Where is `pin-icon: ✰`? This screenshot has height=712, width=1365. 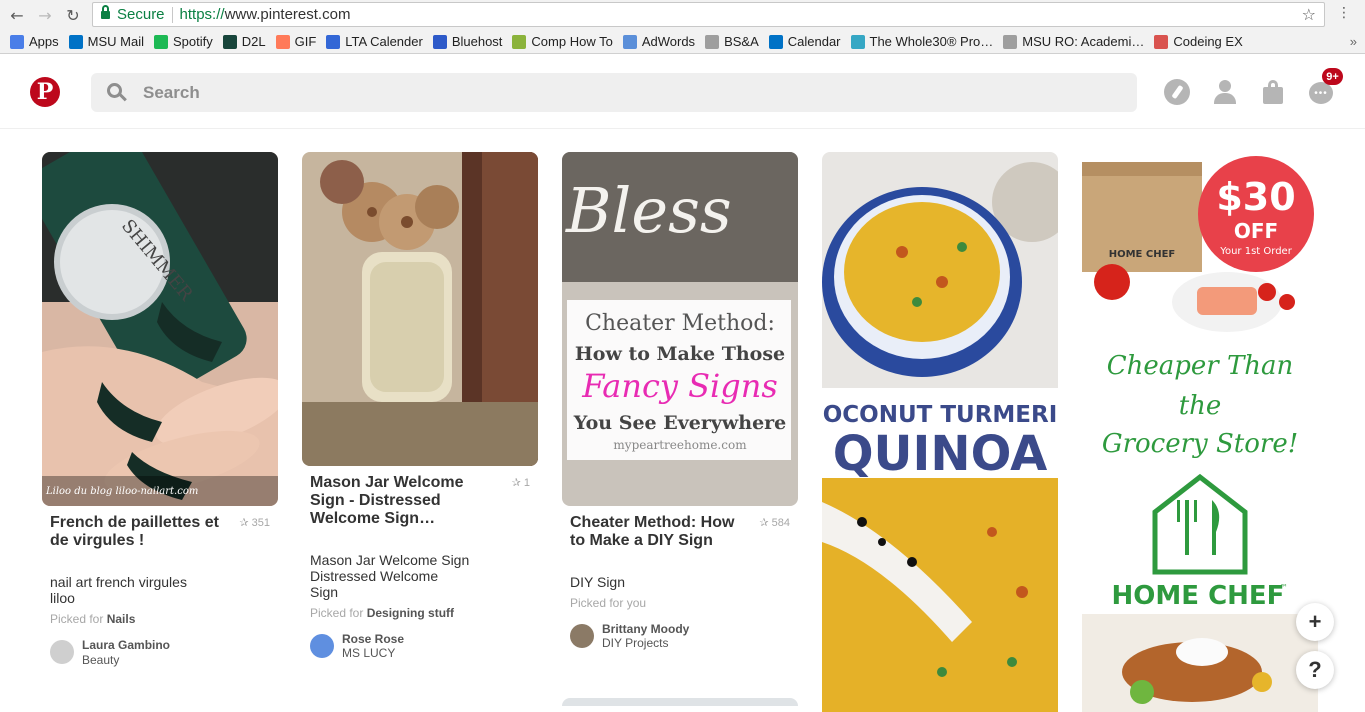
pin-icon: ✰ is located at coordinates (245, 523).